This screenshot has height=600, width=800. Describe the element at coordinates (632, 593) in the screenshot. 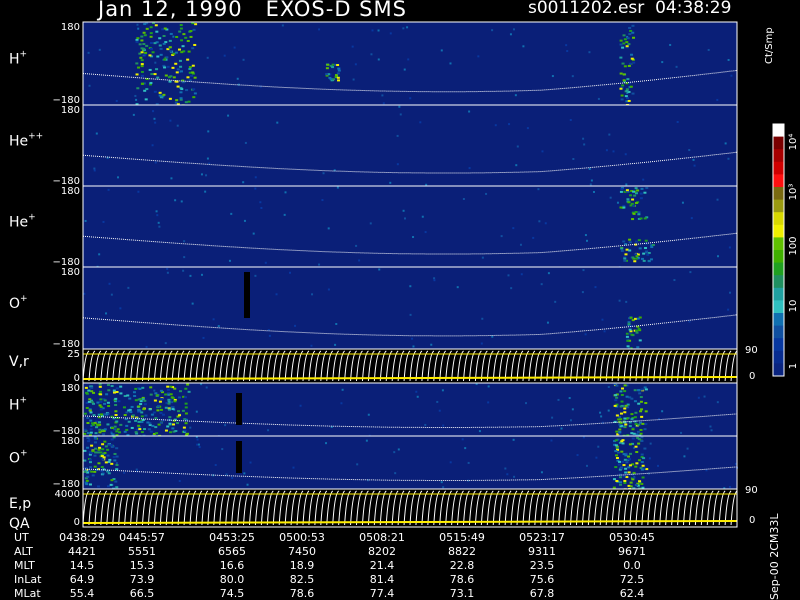

I see `table-cell: 62.4` at that location.